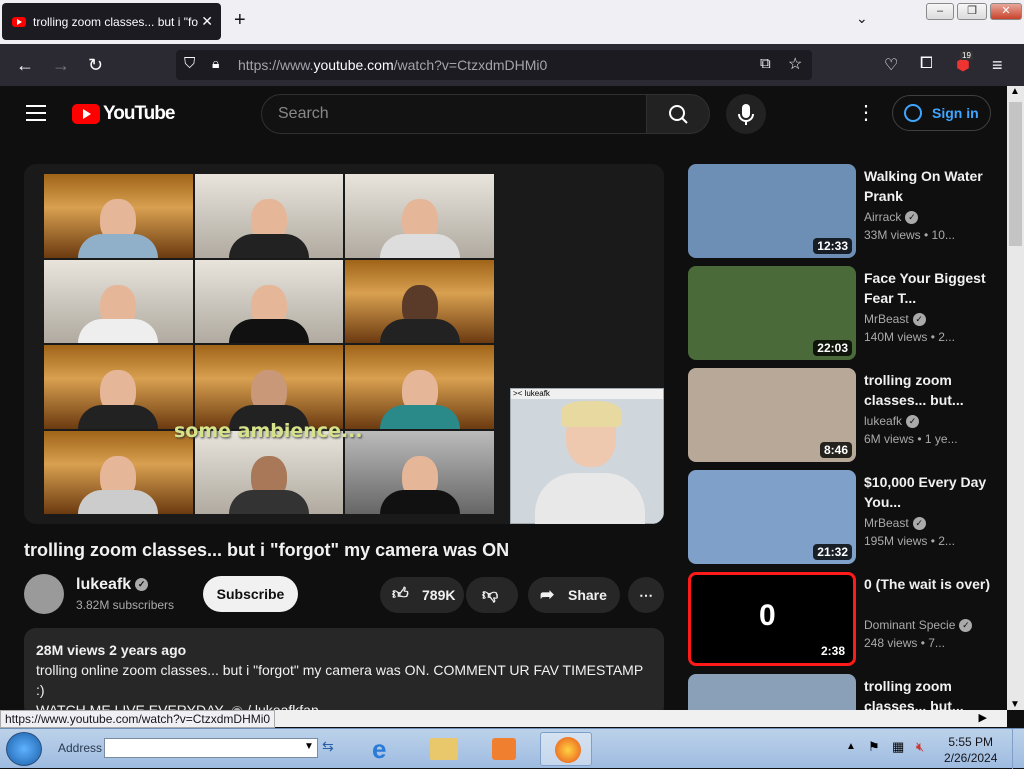  Describe the element at coordinates (929, 584) in the screenshot. I see `recommendation-title: 0 (The wait is over)` at that location.